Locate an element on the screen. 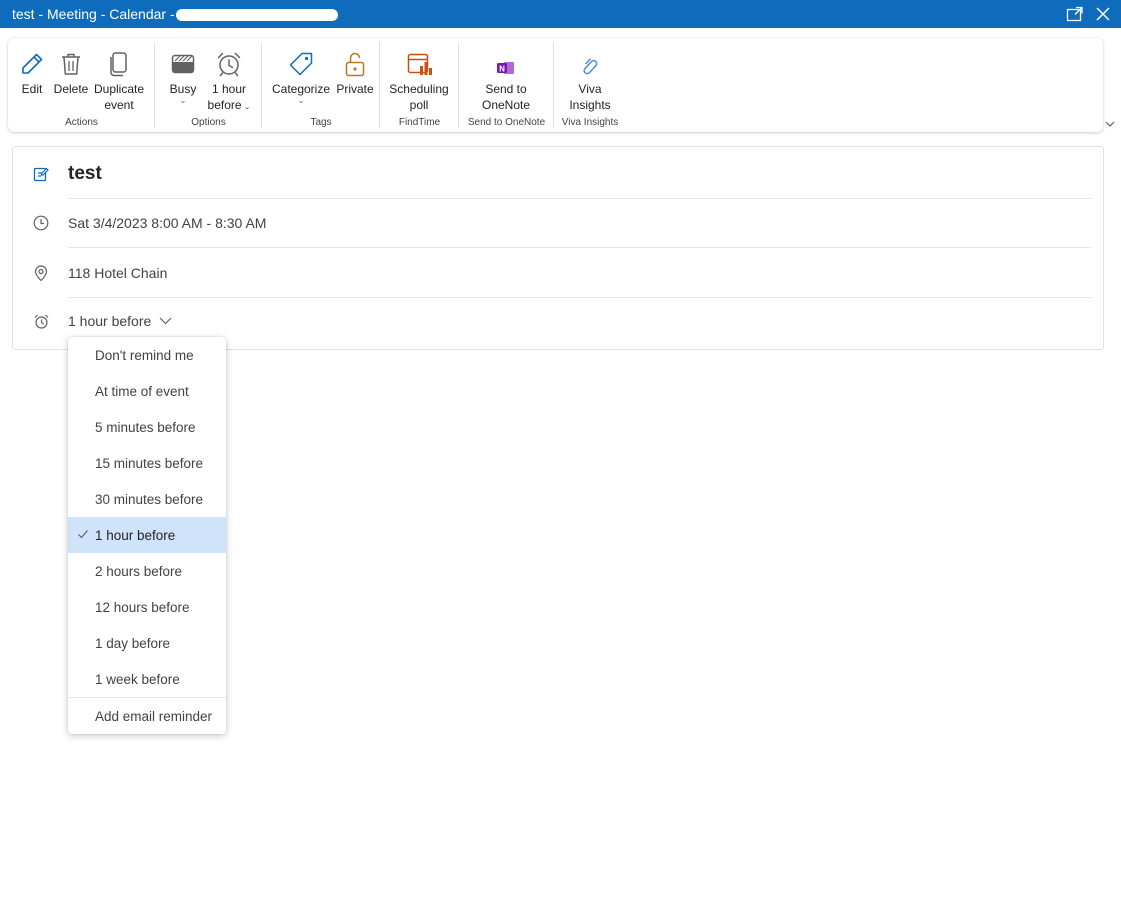  checkmark-icon is located at coordinates (83, 534).